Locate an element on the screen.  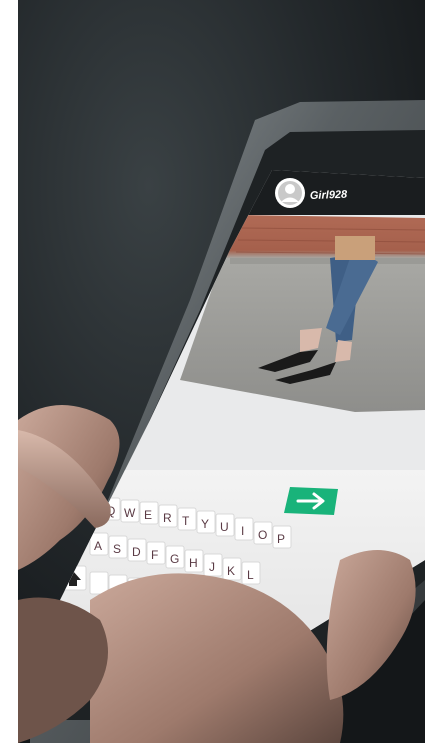
key-o-label: O is located at coordinates (262, 535).